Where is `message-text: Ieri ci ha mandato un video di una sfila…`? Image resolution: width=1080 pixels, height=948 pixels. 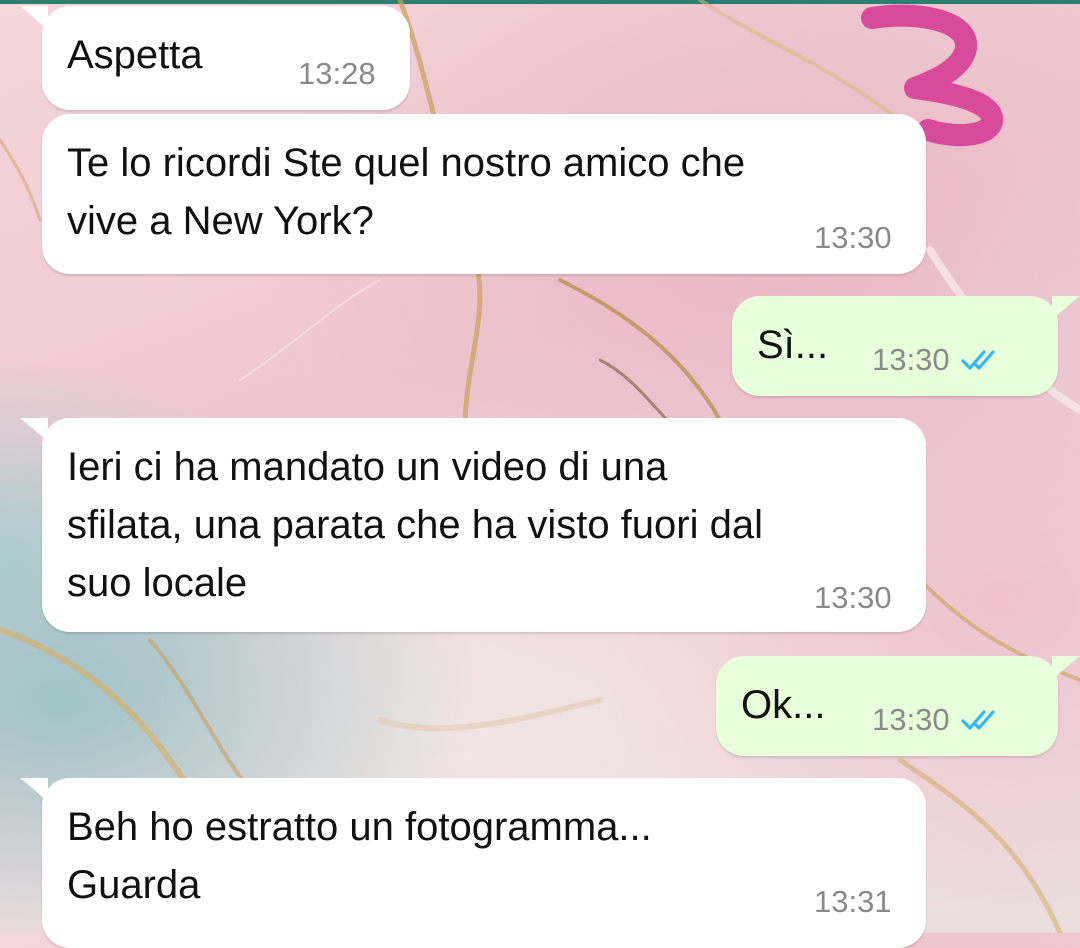
message-text: Ieri ci ha mandato un video di una sfila… is located at coordinates (415, 525).